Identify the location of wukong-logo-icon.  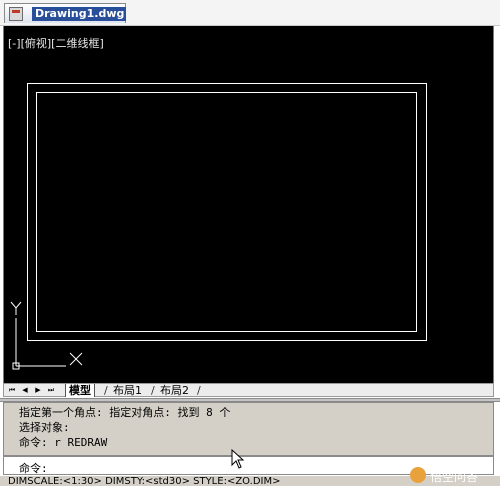
(418, 475).